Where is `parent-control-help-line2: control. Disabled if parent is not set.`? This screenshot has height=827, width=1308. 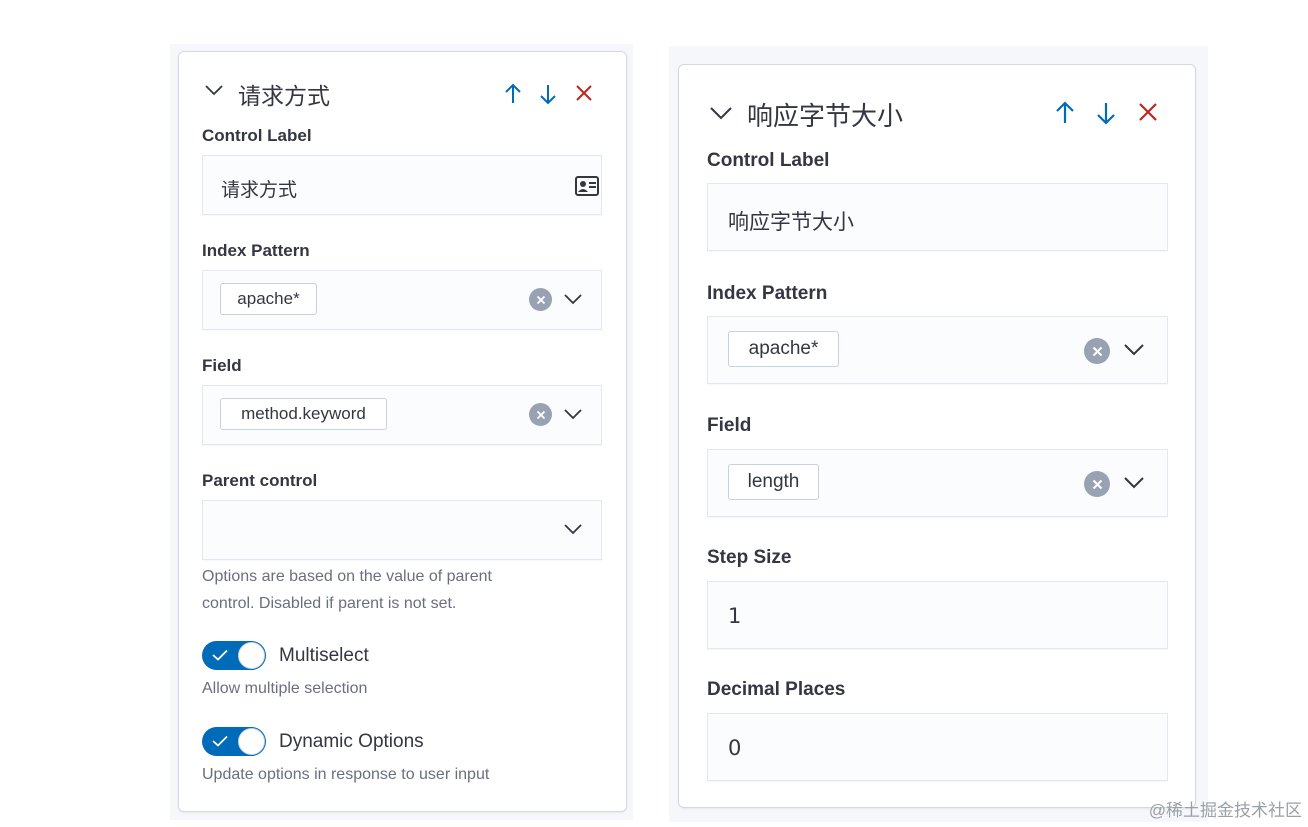
parent-control-help-line2: control. Disabled if parent is not set. is located at coordinates (329, 603).